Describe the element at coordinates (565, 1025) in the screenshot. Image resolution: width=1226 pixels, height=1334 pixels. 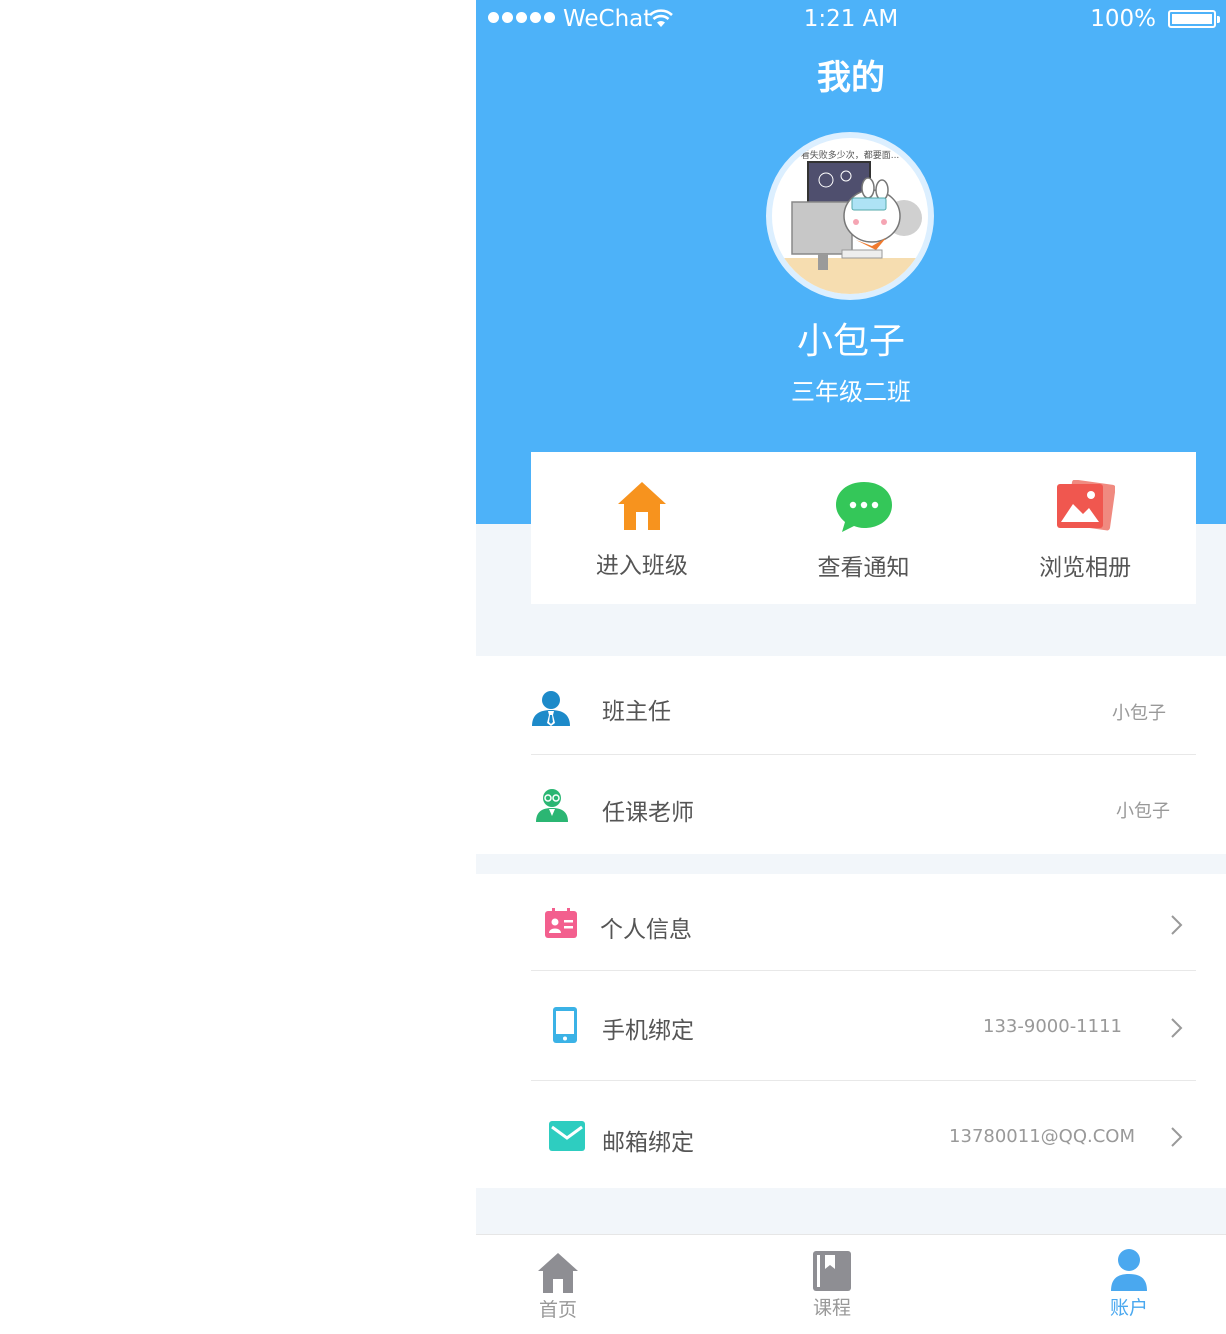
I see `phone-icon` at that location.